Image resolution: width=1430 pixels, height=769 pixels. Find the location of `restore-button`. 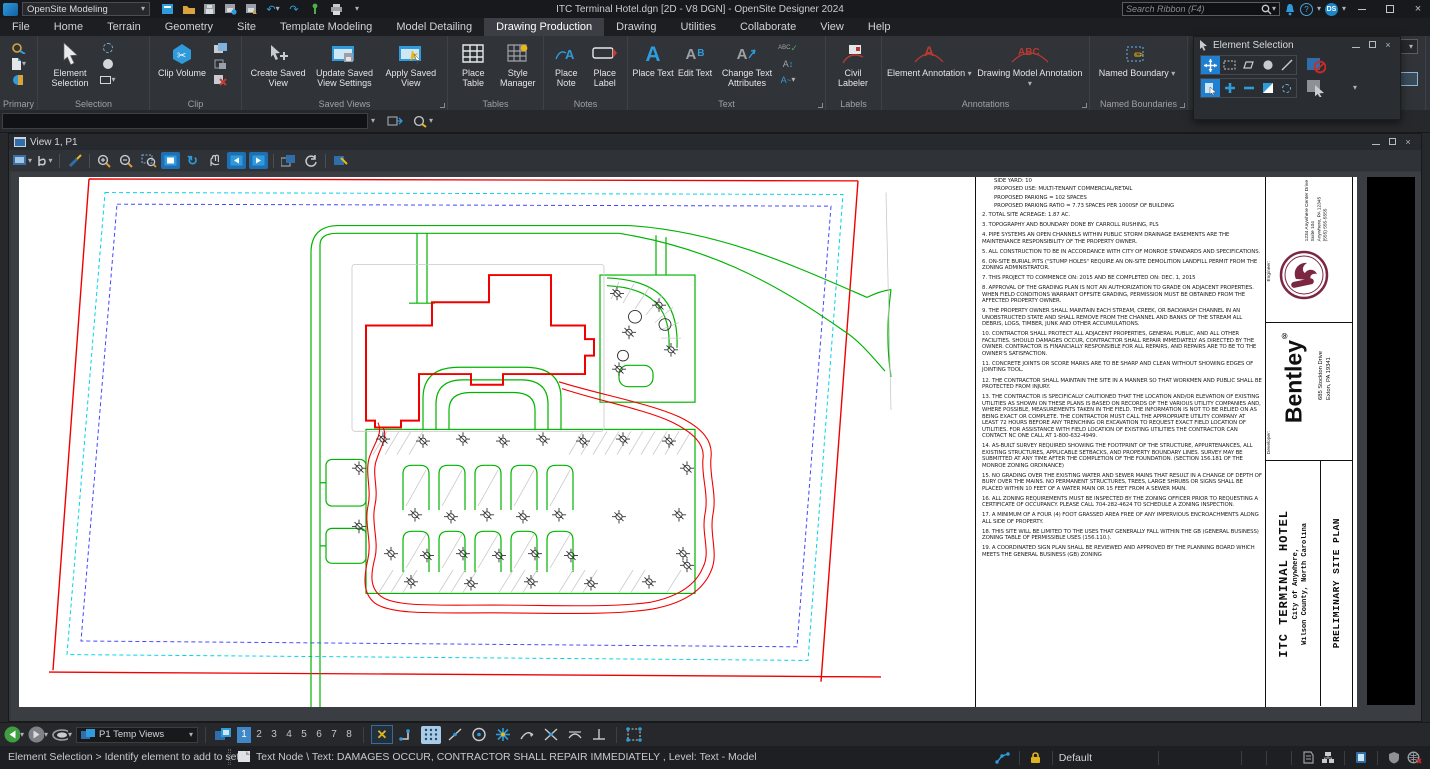

restore-button is located at coordinates (1390, 9).